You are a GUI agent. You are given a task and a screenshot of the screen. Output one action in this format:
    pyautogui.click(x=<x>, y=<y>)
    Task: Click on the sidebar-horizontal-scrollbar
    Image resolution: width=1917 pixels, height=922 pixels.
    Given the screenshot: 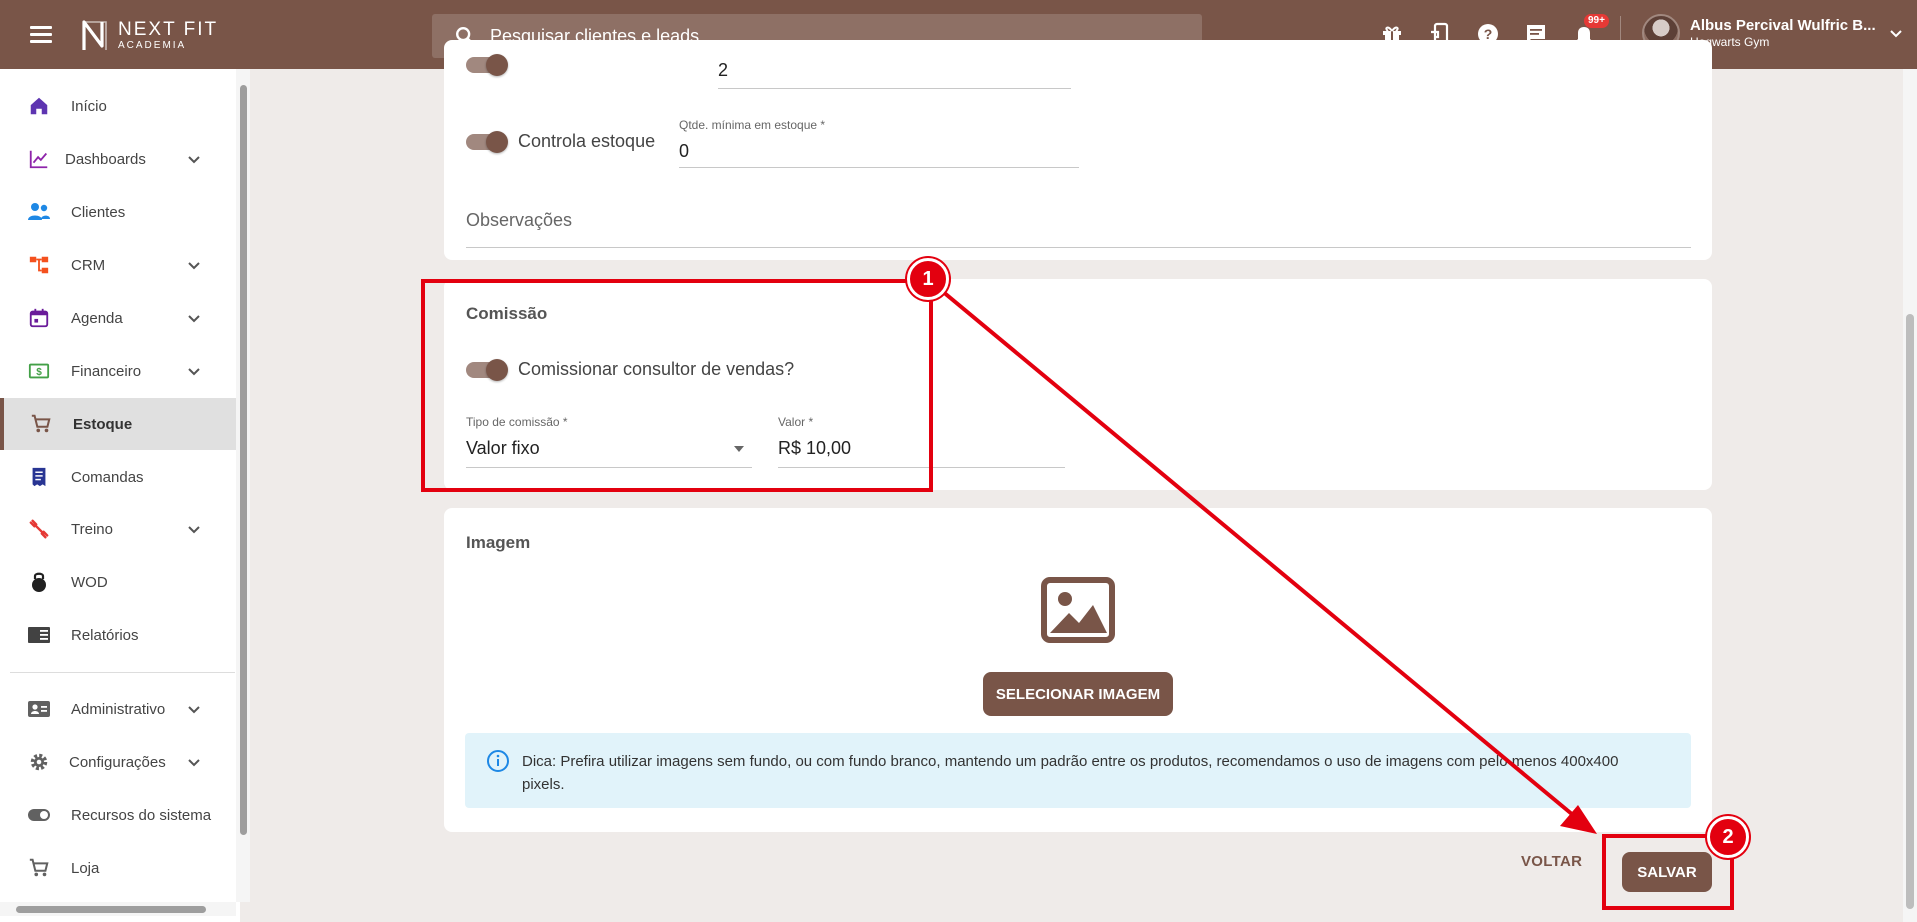 What is the action you would take?
    pyautogui.click(x=118, y=909)
    